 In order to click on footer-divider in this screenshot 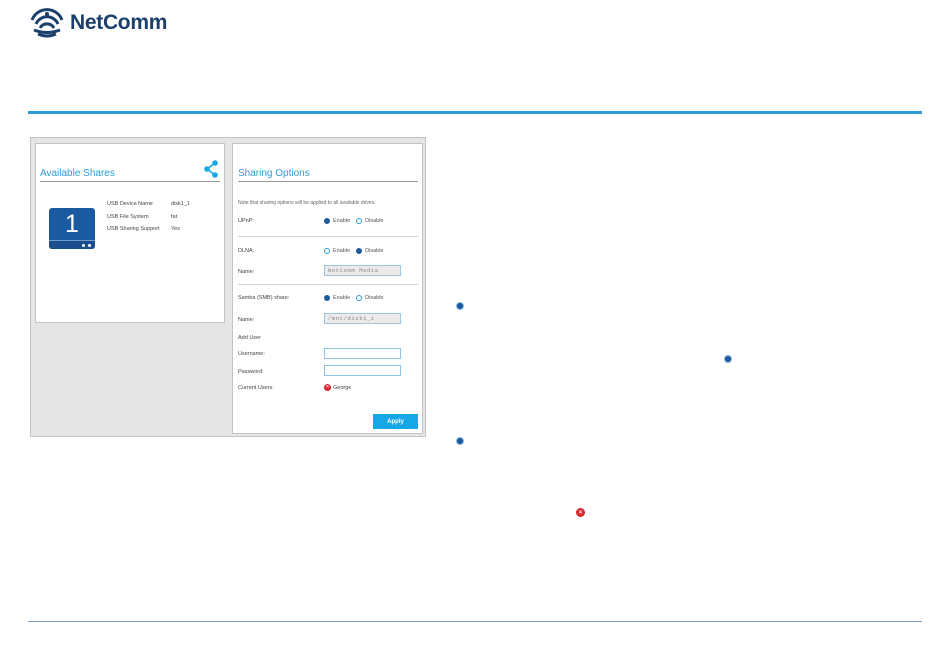, I will do `click(475, 621)`.